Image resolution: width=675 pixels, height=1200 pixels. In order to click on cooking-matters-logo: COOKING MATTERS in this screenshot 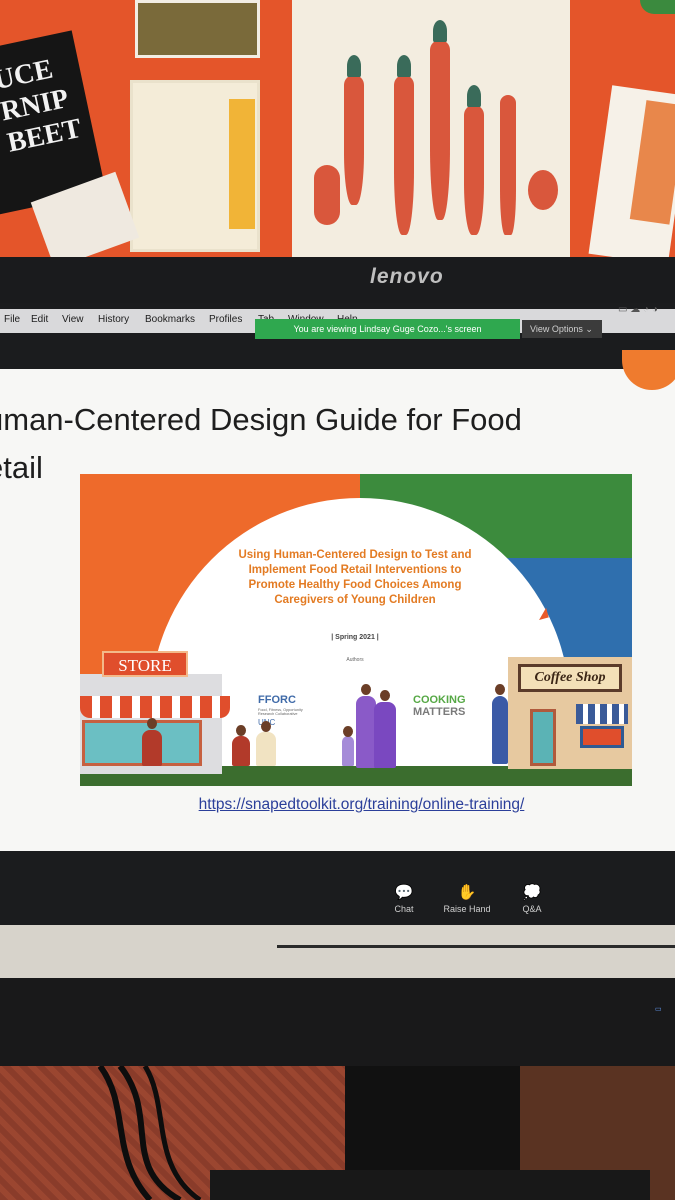, I will do `click(448, 706)`.